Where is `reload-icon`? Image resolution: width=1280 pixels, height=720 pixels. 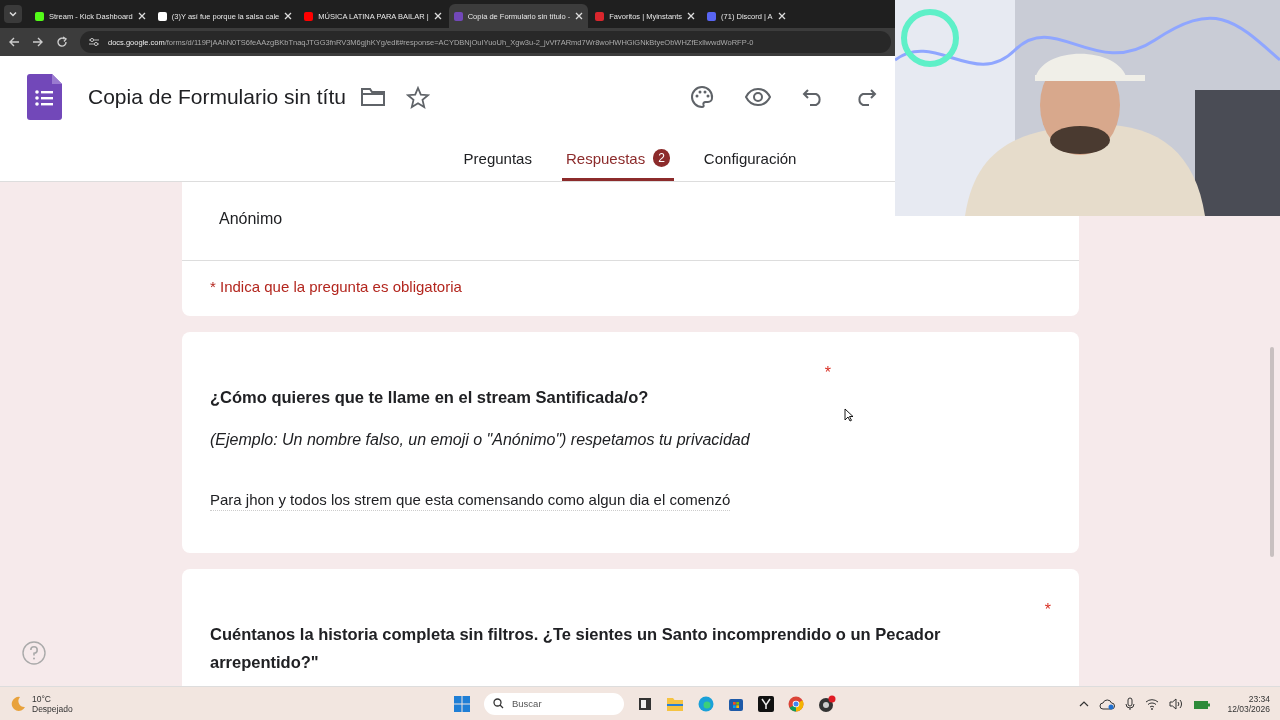
reload-icon is located at coordinates (62, 42).